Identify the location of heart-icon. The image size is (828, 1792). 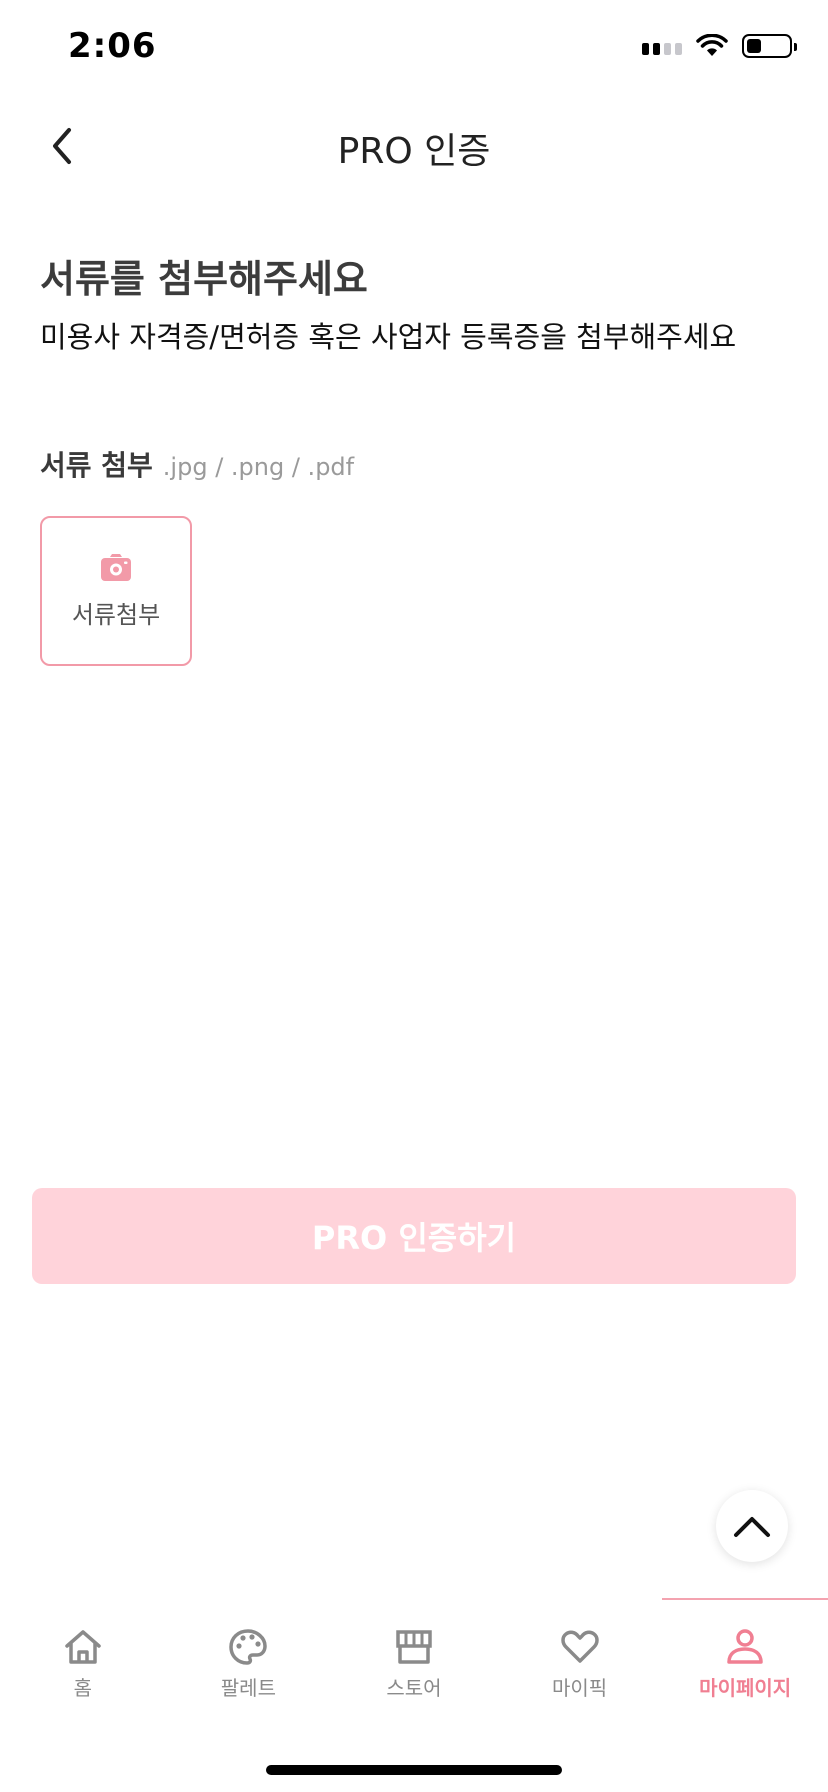
(579, 1646).